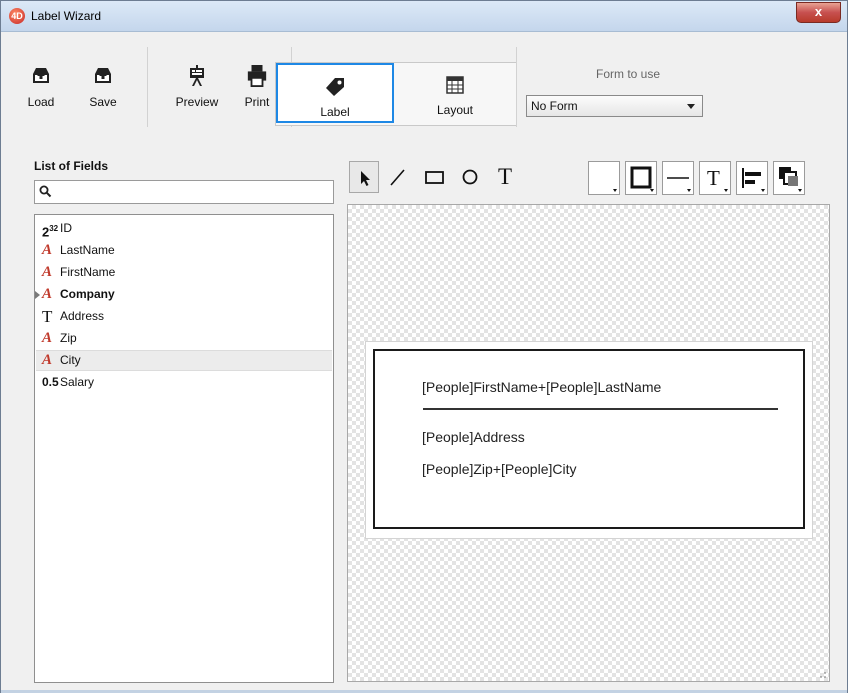 Image resolution: width=848 pixels, height=693 pixels. What do you see at coordinates (197, 75) in the screenshot?
I see `presentation-board-icon` at bounding box center [197, 75].